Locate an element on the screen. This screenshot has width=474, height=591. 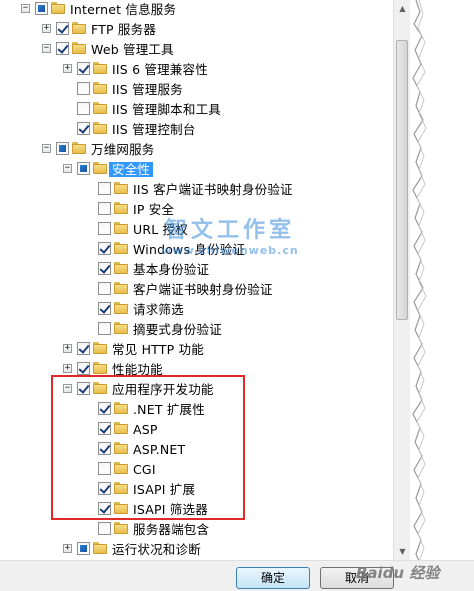
tree-item-label: 万维网服务 is located at coordinates (123, 149).